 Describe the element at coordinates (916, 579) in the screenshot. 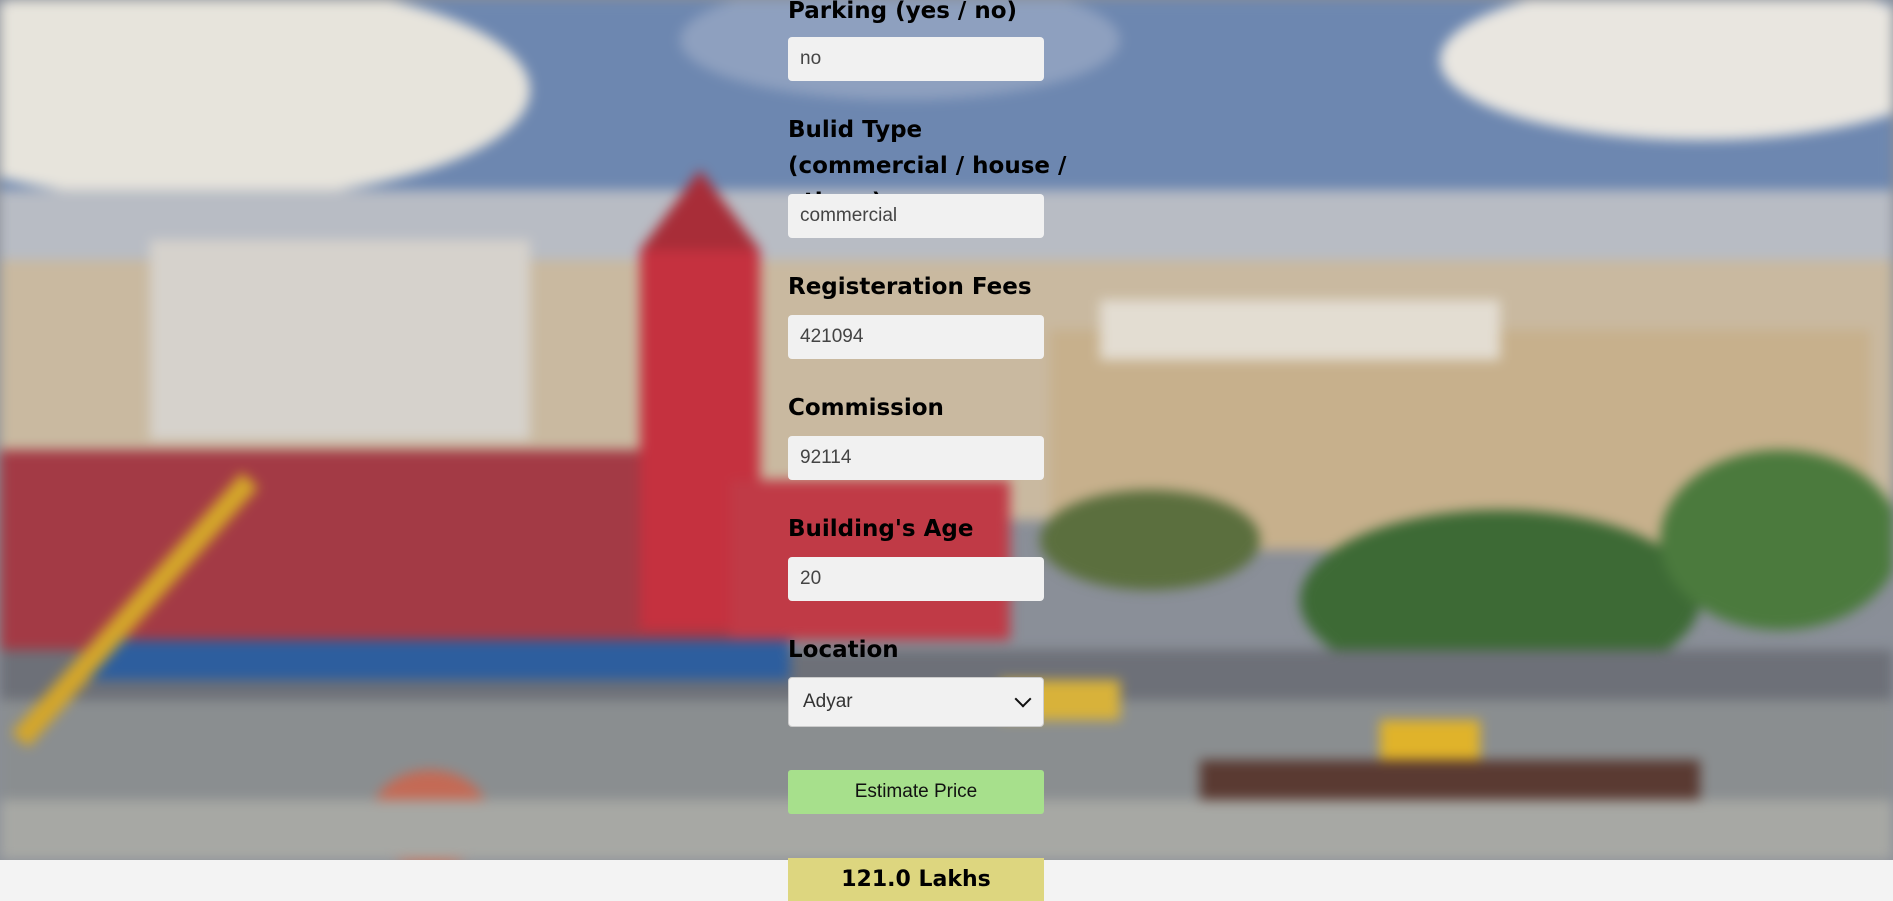

I see `building-age-input` at that location.